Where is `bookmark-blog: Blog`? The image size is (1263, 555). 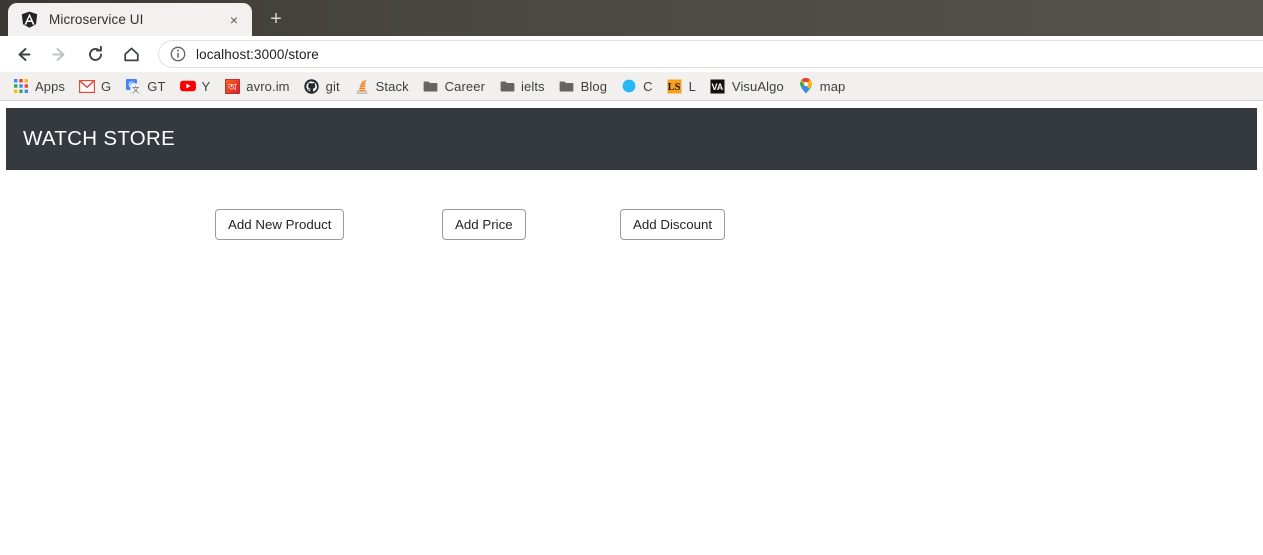 bookmark-blog: Blog is located at coordinates (583, 86).